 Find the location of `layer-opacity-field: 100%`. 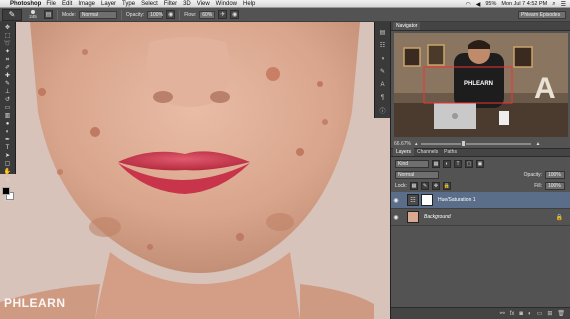

layer-opacity-field: 100% is located at coordinates (555, 174).